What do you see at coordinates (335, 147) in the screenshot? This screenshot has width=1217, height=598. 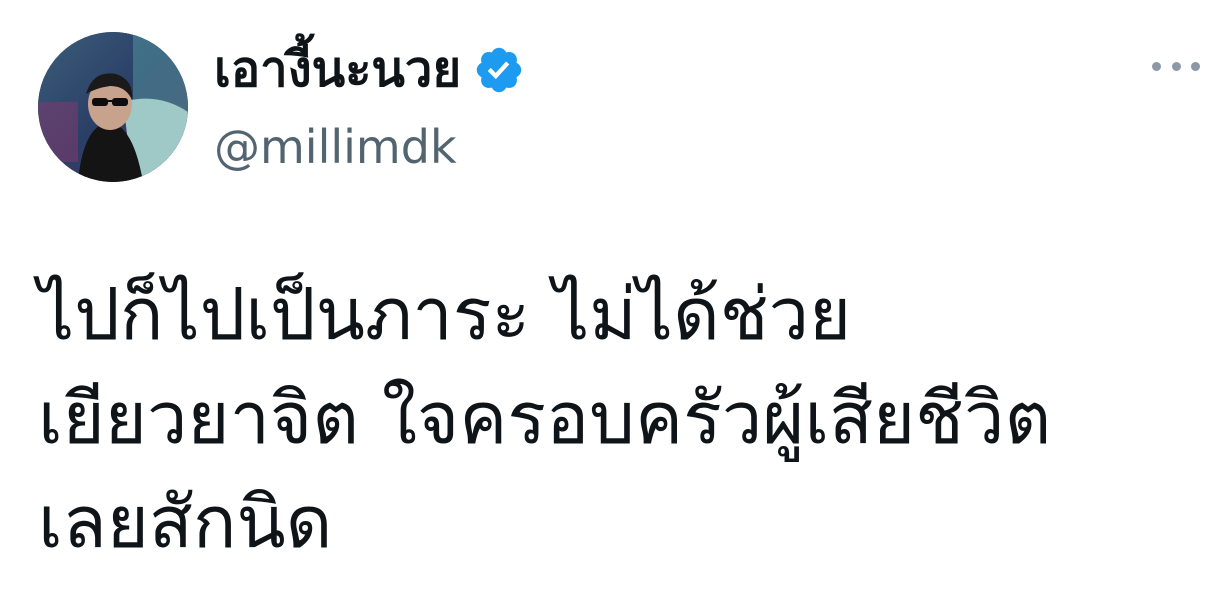 I see `user-handle: @millimdk` at bounding box center [335, 147].